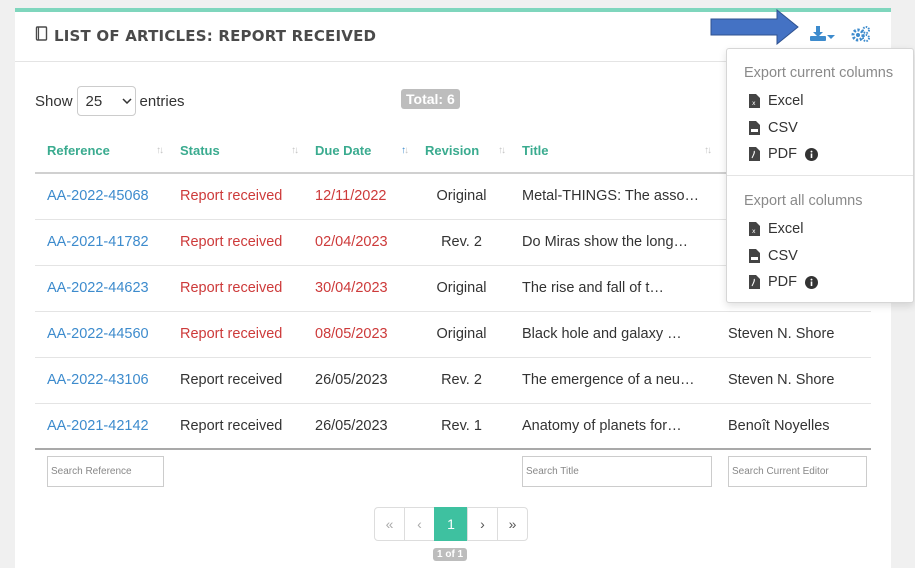 The image size is (915, 568). What do you see at coordinates (41, 35) in the screenshot?
I see `book-icon` at bounding box center [41, 35].